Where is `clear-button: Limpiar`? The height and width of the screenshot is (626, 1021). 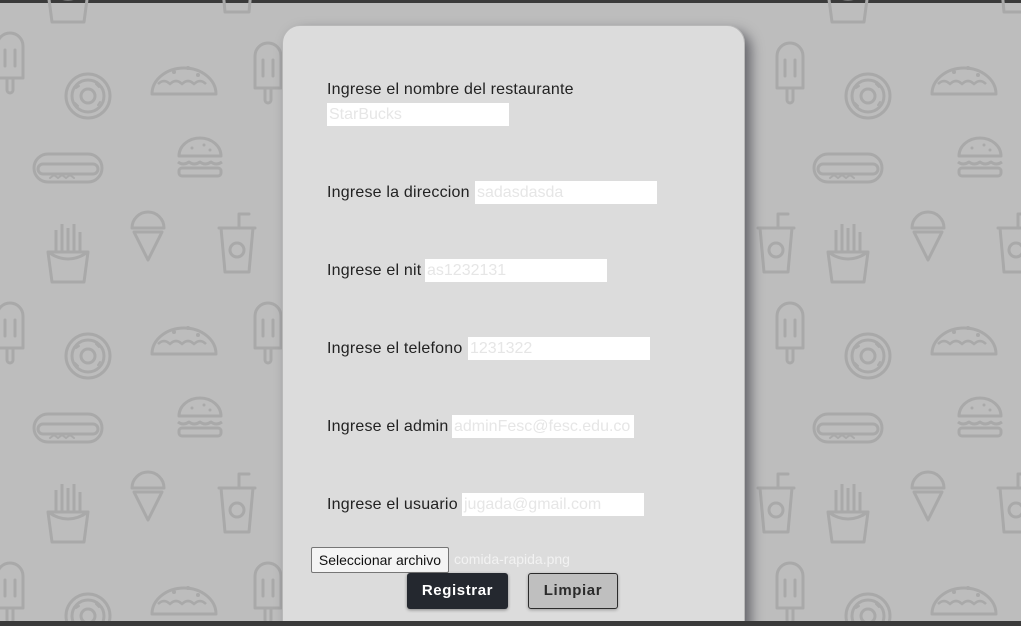
clear-button: Limpiar is located at coordinates (573, 591).